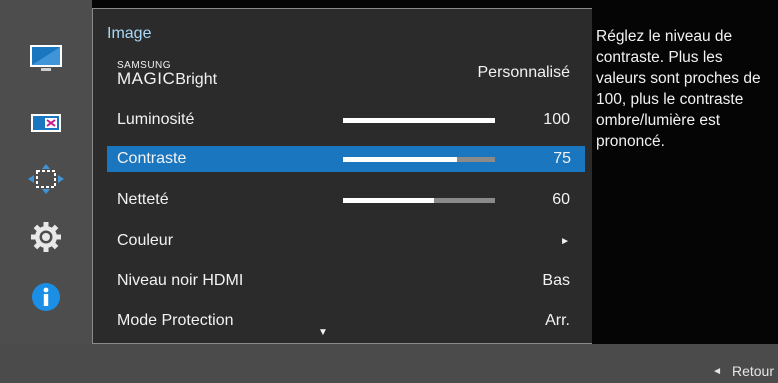 This screenshot has height=383, width=778. I want to click on info-icon, so click(46, 297).